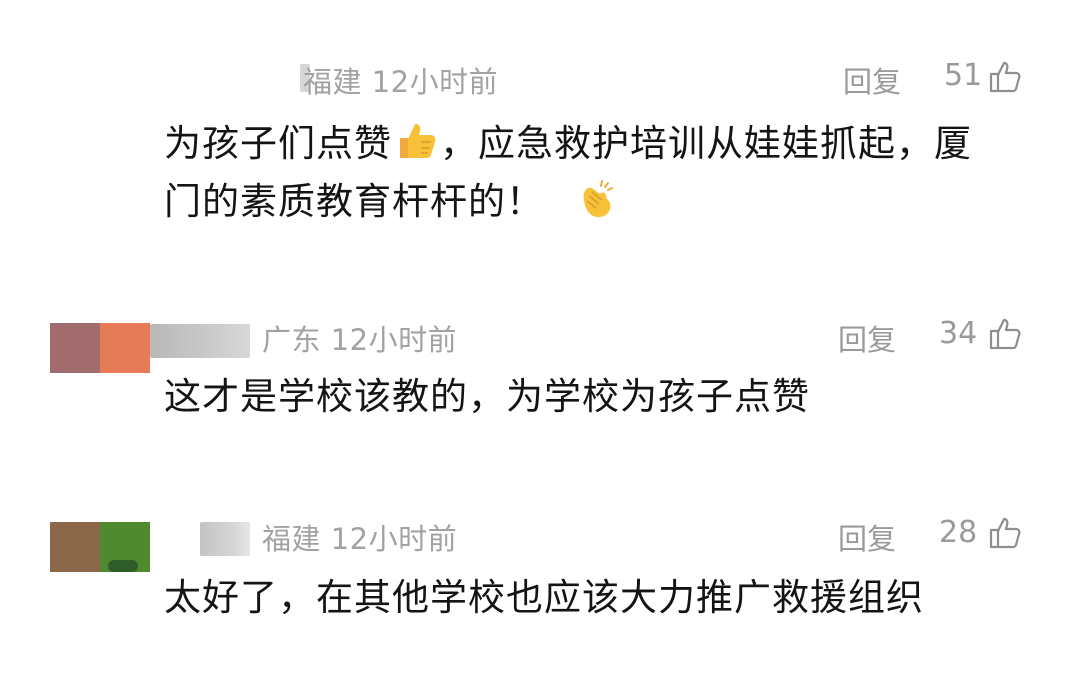  What do you see at coordinates (354, 201) in the screenshot?
I see `comment-text-part: 门的素质教育杆杆的！` at bounding box center [354, 201].